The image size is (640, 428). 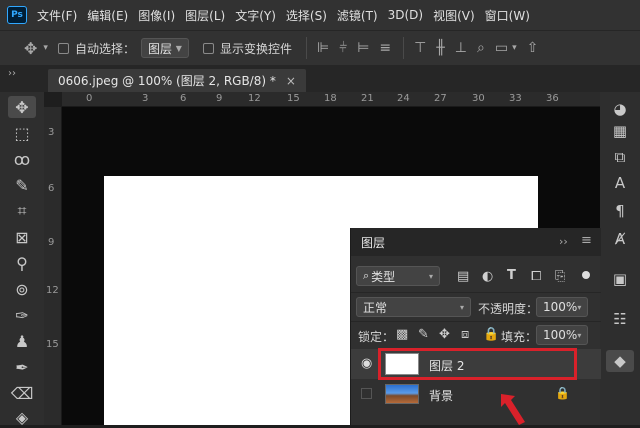 I want to click on auto-select-checkbox, so click(x=63, y=48).